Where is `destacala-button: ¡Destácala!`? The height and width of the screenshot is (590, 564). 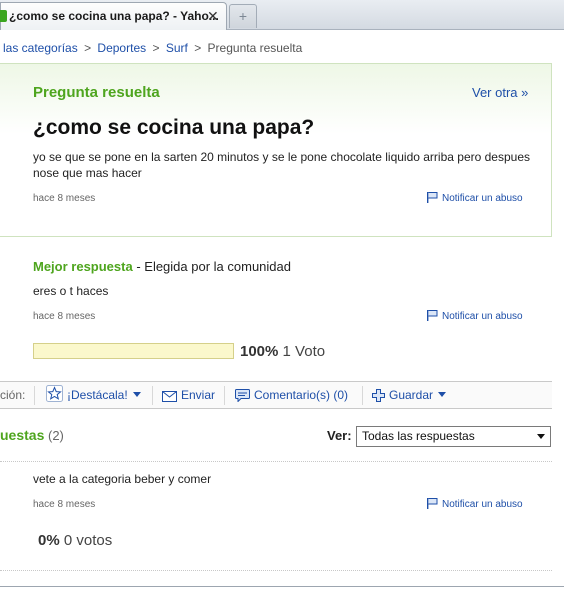 destacala-button: ¡Destácala! is located at coordinates (93, 395).